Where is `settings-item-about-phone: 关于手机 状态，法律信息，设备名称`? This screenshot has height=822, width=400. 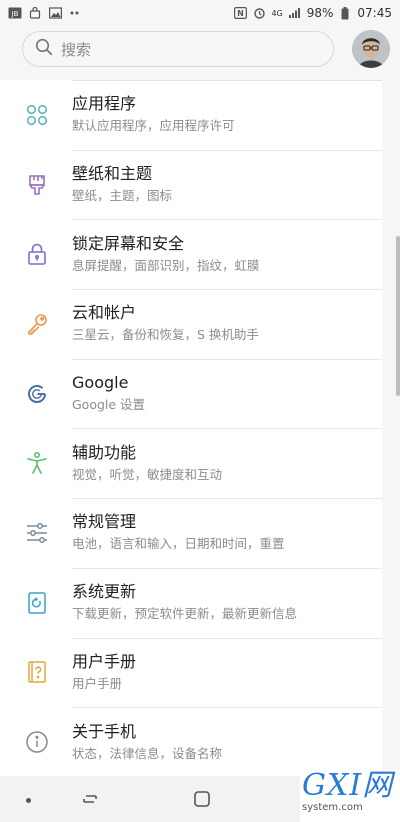
settings-item-about-phone: 关于手机 状态，法律信息，设备名称 is located at coordinates (191, 742).